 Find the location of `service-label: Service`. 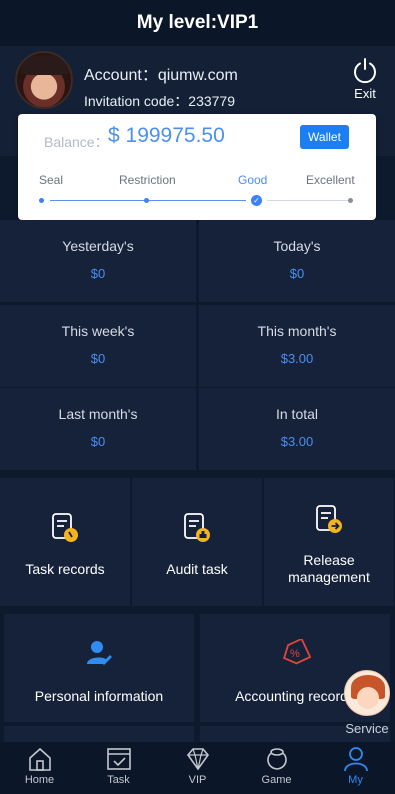

service-label: Service is located at coordinates (367, 728).